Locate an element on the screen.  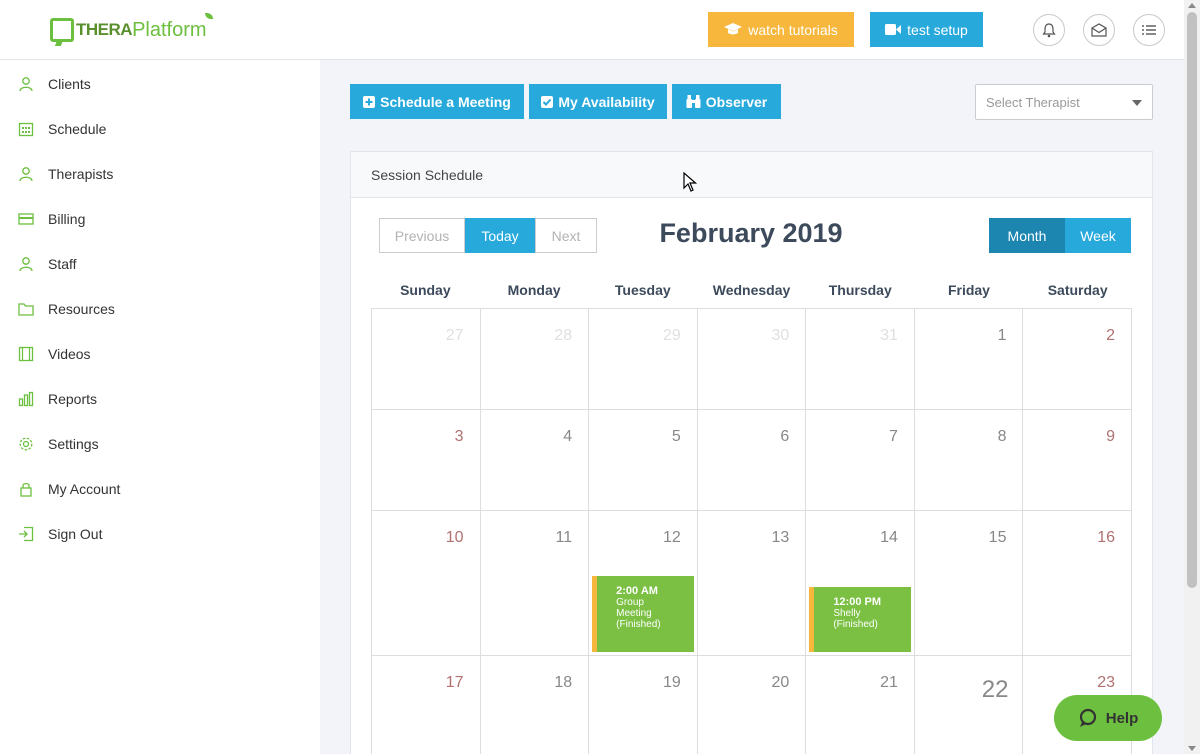
theraplatform-logo: THERA Platform is located at coordinates (131, 28).